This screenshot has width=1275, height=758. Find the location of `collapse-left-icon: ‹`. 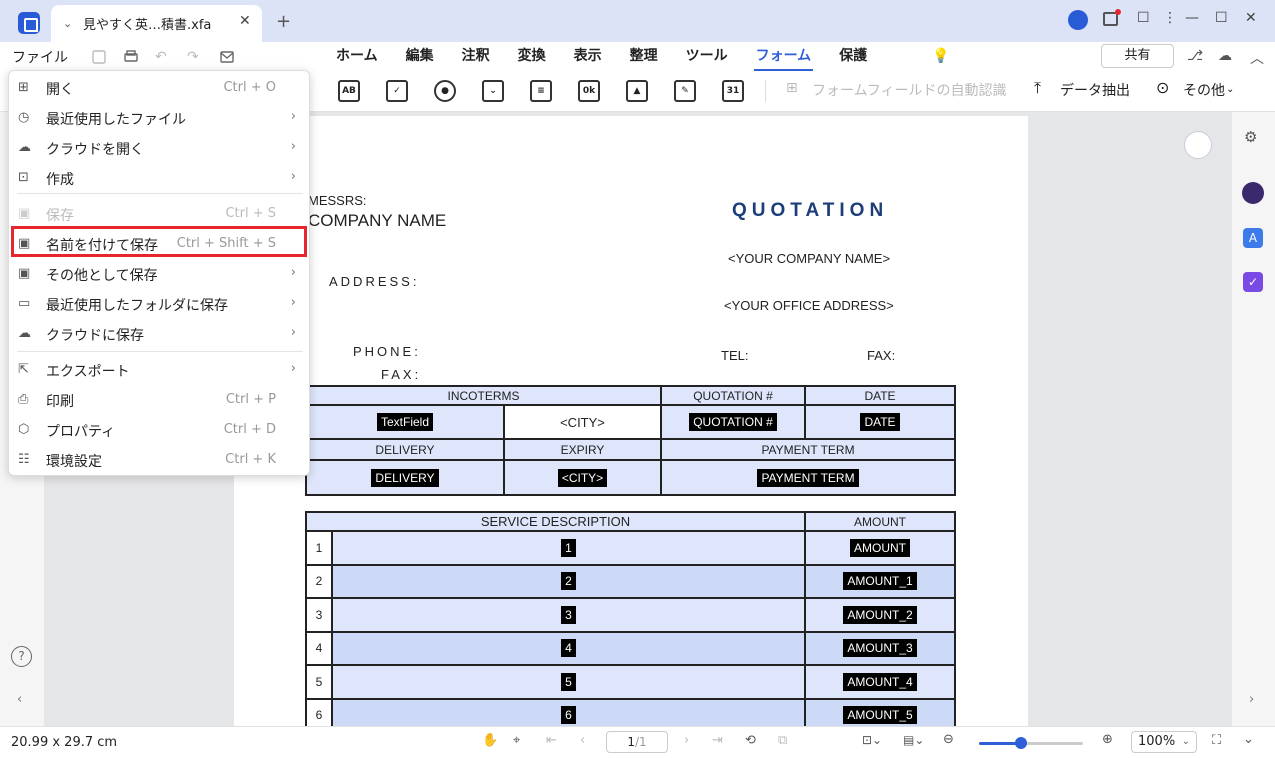

collapse-left-icon: ‹ is located at coordinates (19, 699).